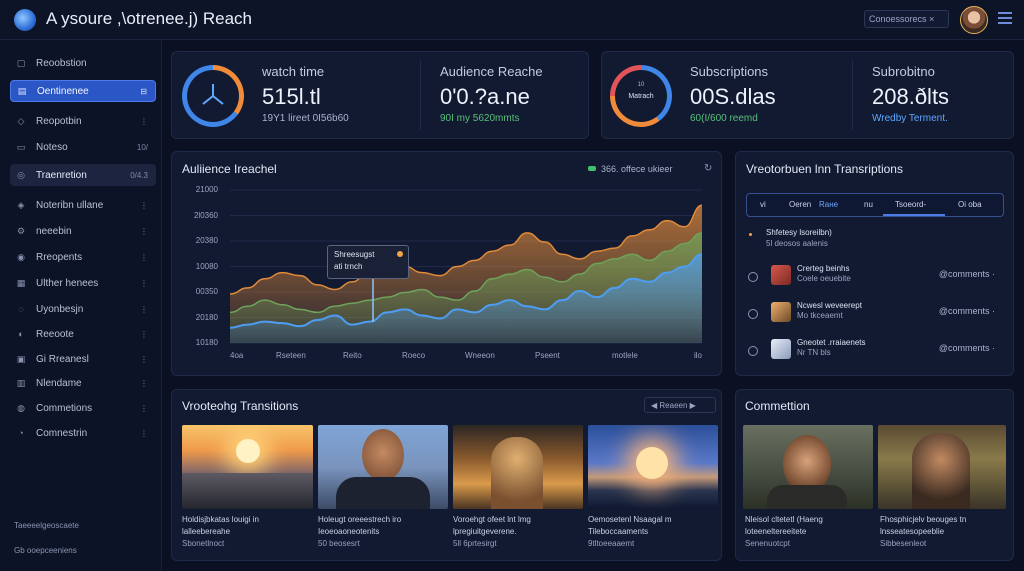 The image size is (1024, 571). What do you see at coordinates (868, 205) in the screenshot?
I see `tab-4: nu` at bounding box center [868, 205].